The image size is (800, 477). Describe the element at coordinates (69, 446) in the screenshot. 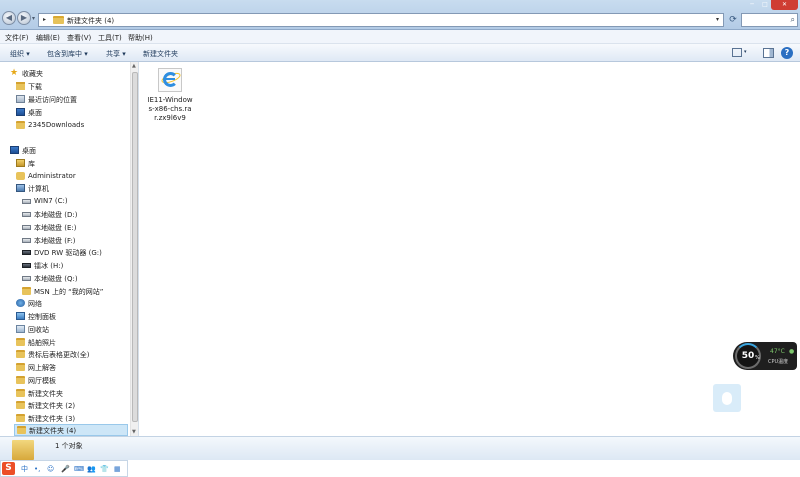

I see `item-count: 1 个对象` at that location.